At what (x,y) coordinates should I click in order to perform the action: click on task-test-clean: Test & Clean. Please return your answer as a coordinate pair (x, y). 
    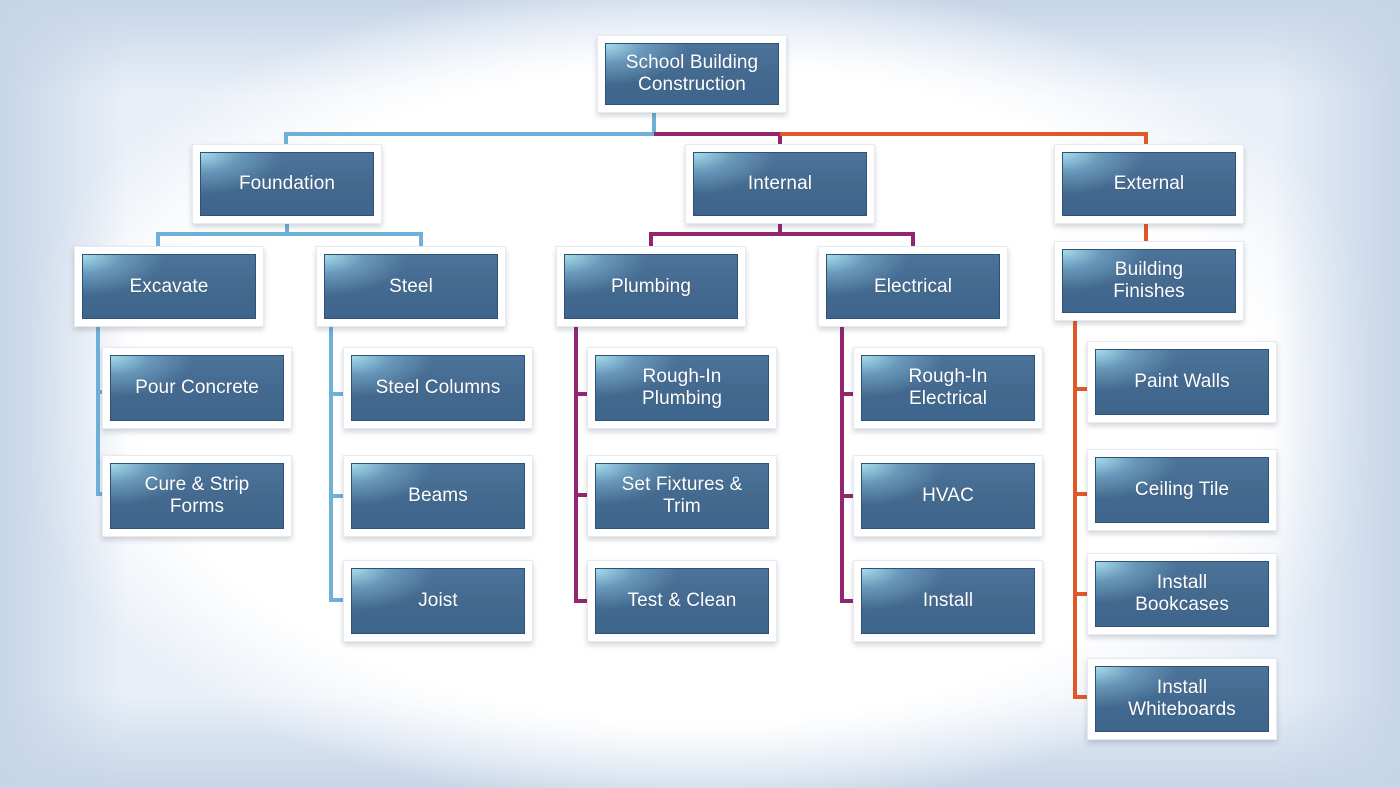
    Looking at the image, I should click on (682, 601).